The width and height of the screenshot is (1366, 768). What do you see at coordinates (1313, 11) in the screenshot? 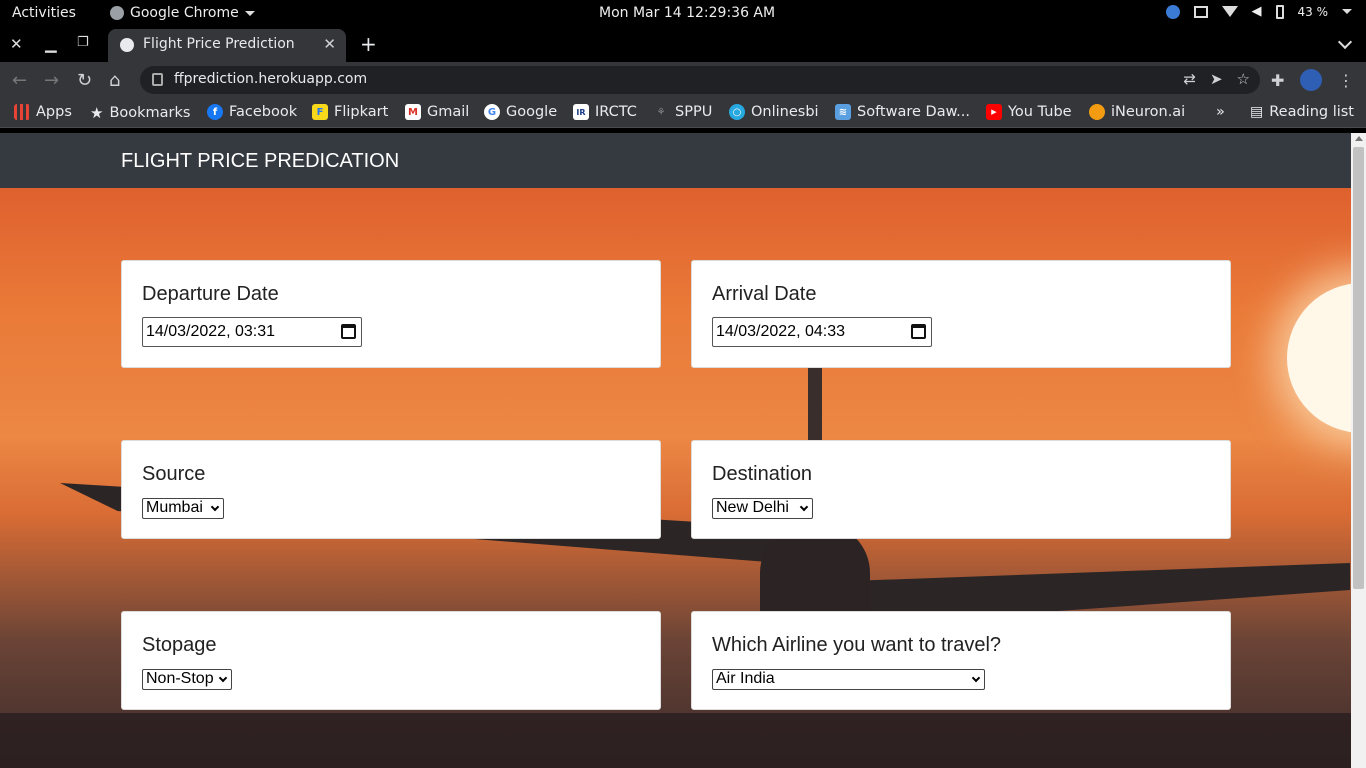
I see `battery-level: 43 %` at bounding box center [1313, 11].